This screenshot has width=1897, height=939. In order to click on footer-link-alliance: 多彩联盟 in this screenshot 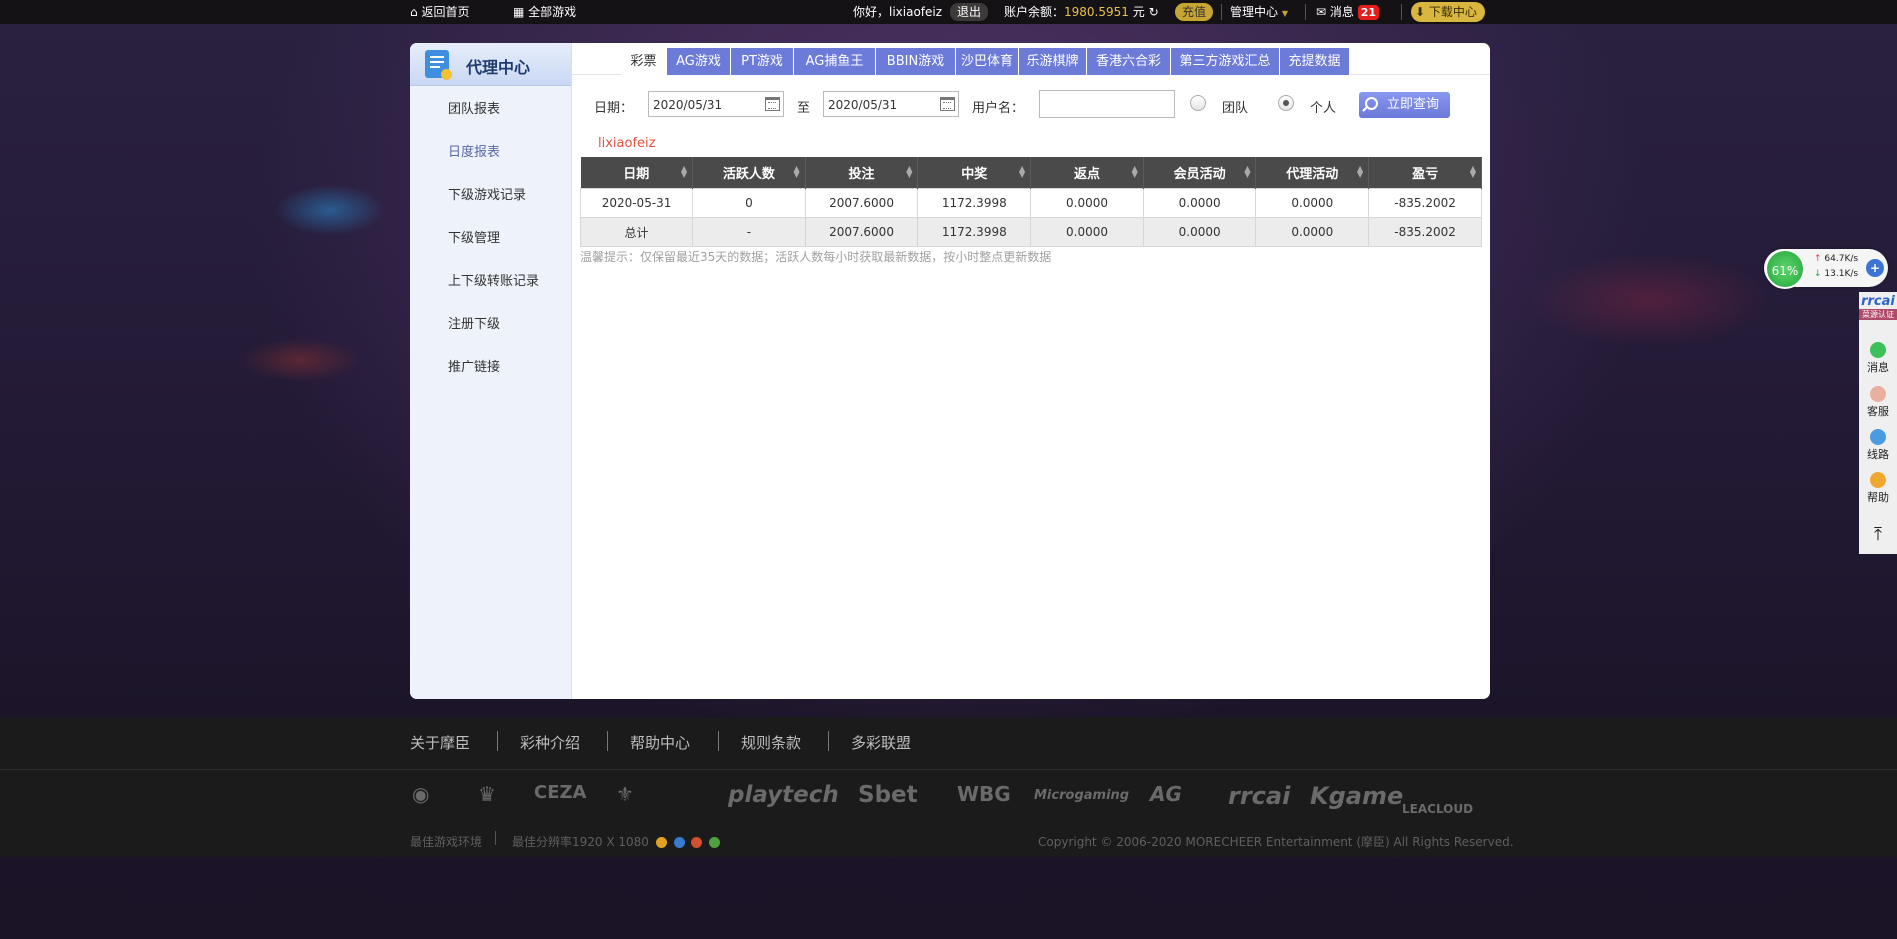, I will do `click(881, 742)`.